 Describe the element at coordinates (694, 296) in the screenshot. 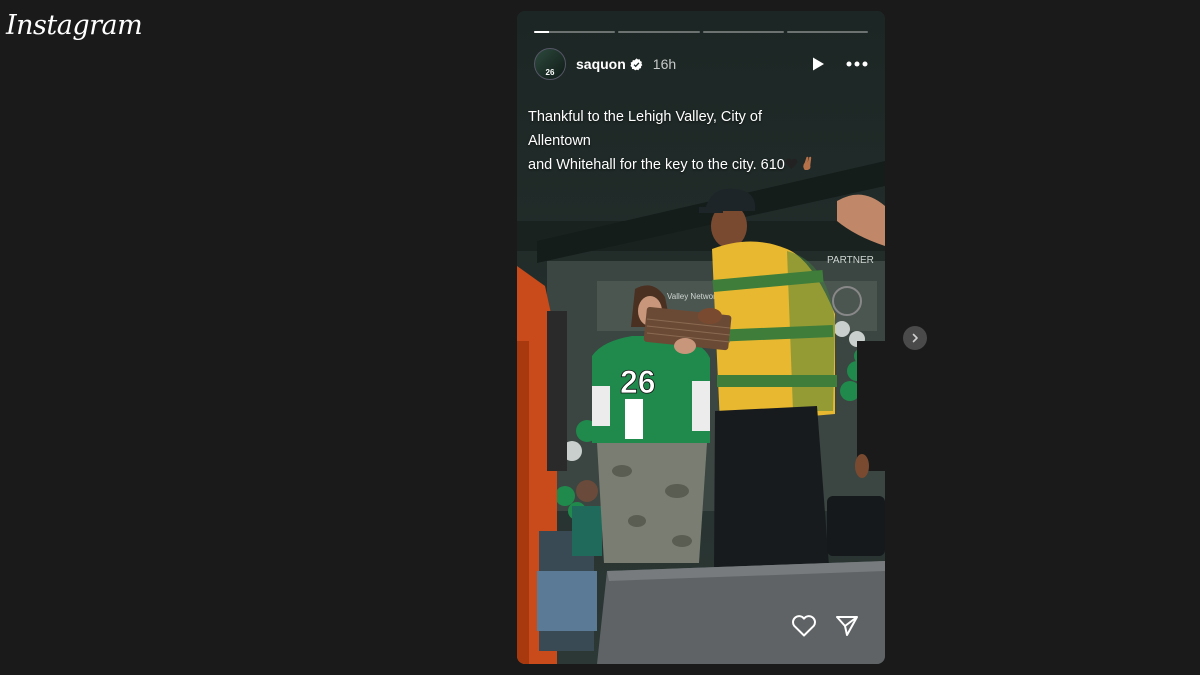

I see `banner-text-2: Valley Network` at that location.